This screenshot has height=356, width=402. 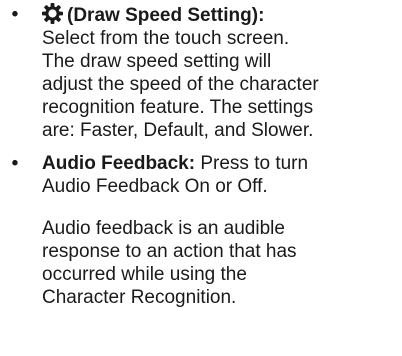 I want to click on draw-speed-heading: (Draw Speed Setting):, so click(x=222, y=15).